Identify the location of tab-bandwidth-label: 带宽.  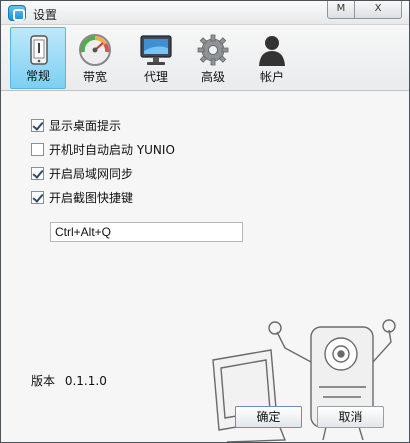
(94, 77).